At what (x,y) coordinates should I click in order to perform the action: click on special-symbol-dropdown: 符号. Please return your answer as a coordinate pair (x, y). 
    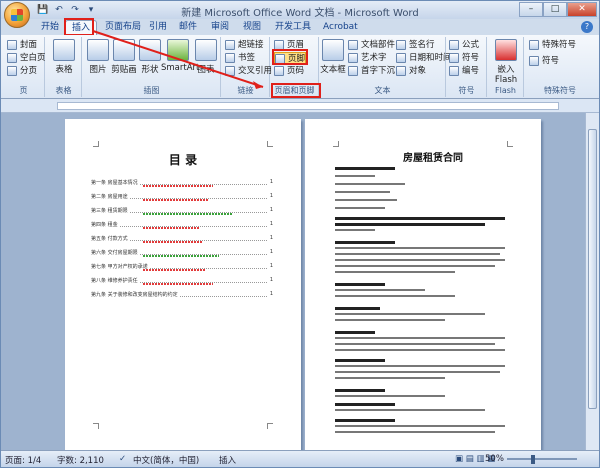
    Looking at the image, I should click on (544, 61).